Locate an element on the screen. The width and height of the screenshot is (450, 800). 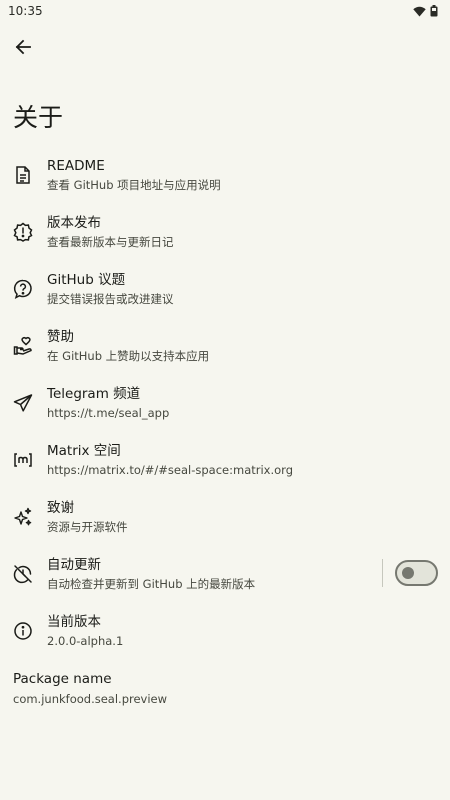
matrix-icon is located at coordinates (23, 460).